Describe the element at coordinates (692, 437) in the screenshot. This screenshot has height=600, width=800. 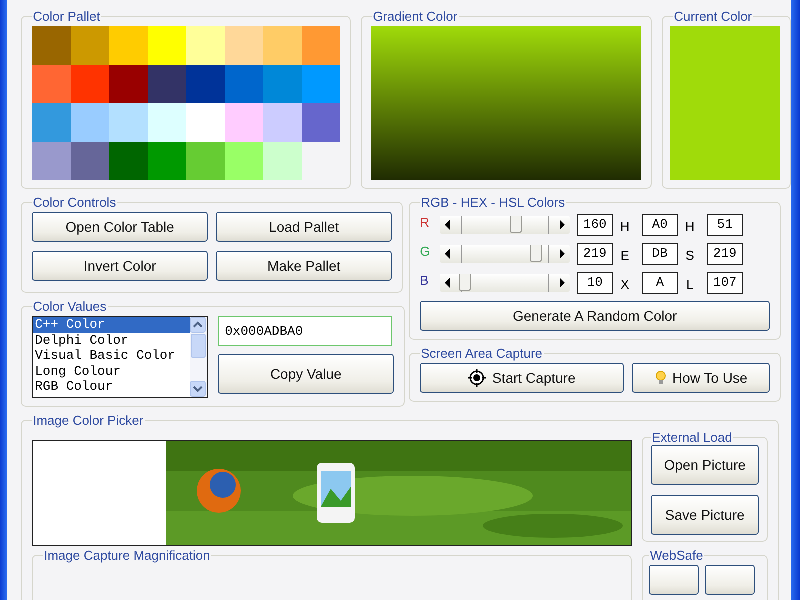
I see `group-label: External Load` at that location.